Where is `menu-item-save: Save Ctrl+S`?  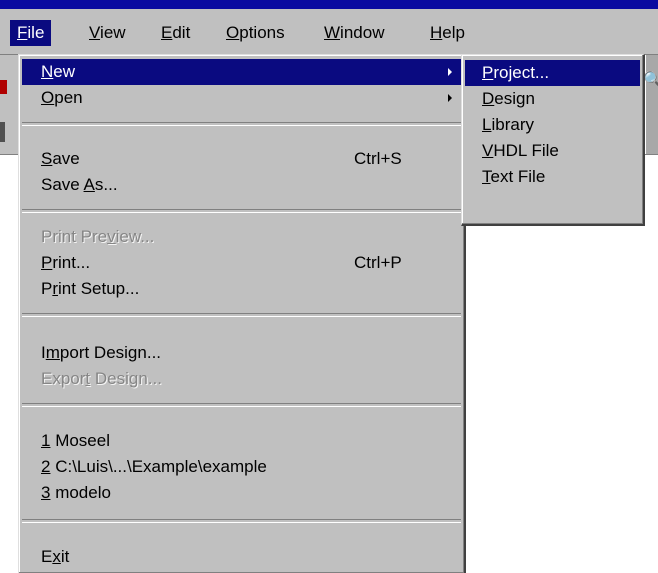 menu-item-save: Save Ctrl+S is located at coordinates (241, 159).